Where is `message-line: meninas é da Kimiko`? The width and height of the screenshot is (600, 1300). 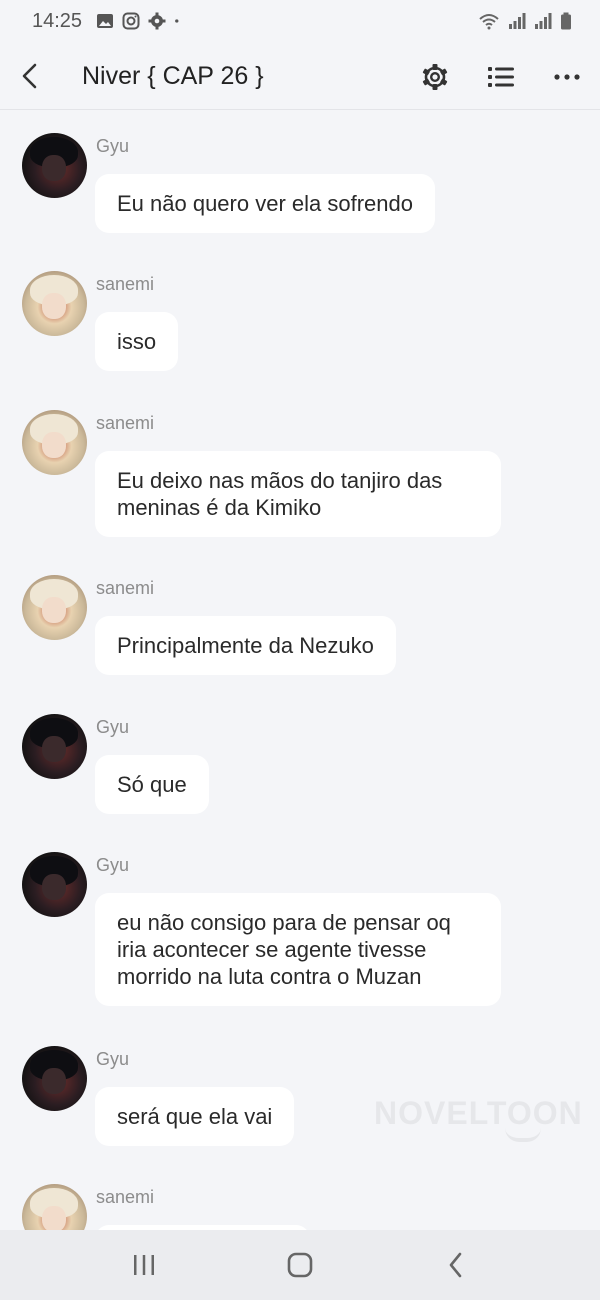 message-line: meninas é da Kimiko is located at coordinates (219, 507).